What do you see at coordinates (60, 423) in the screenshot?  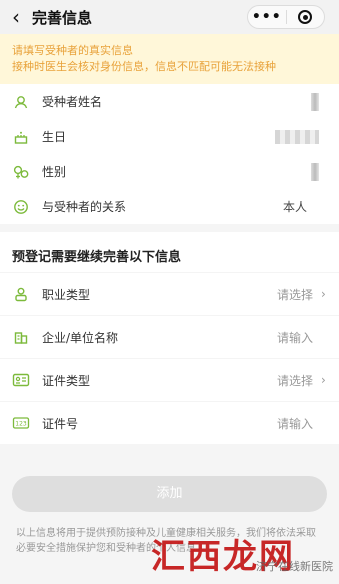 I see `id-number-label: 证件号` at bounding box center [60, 423].